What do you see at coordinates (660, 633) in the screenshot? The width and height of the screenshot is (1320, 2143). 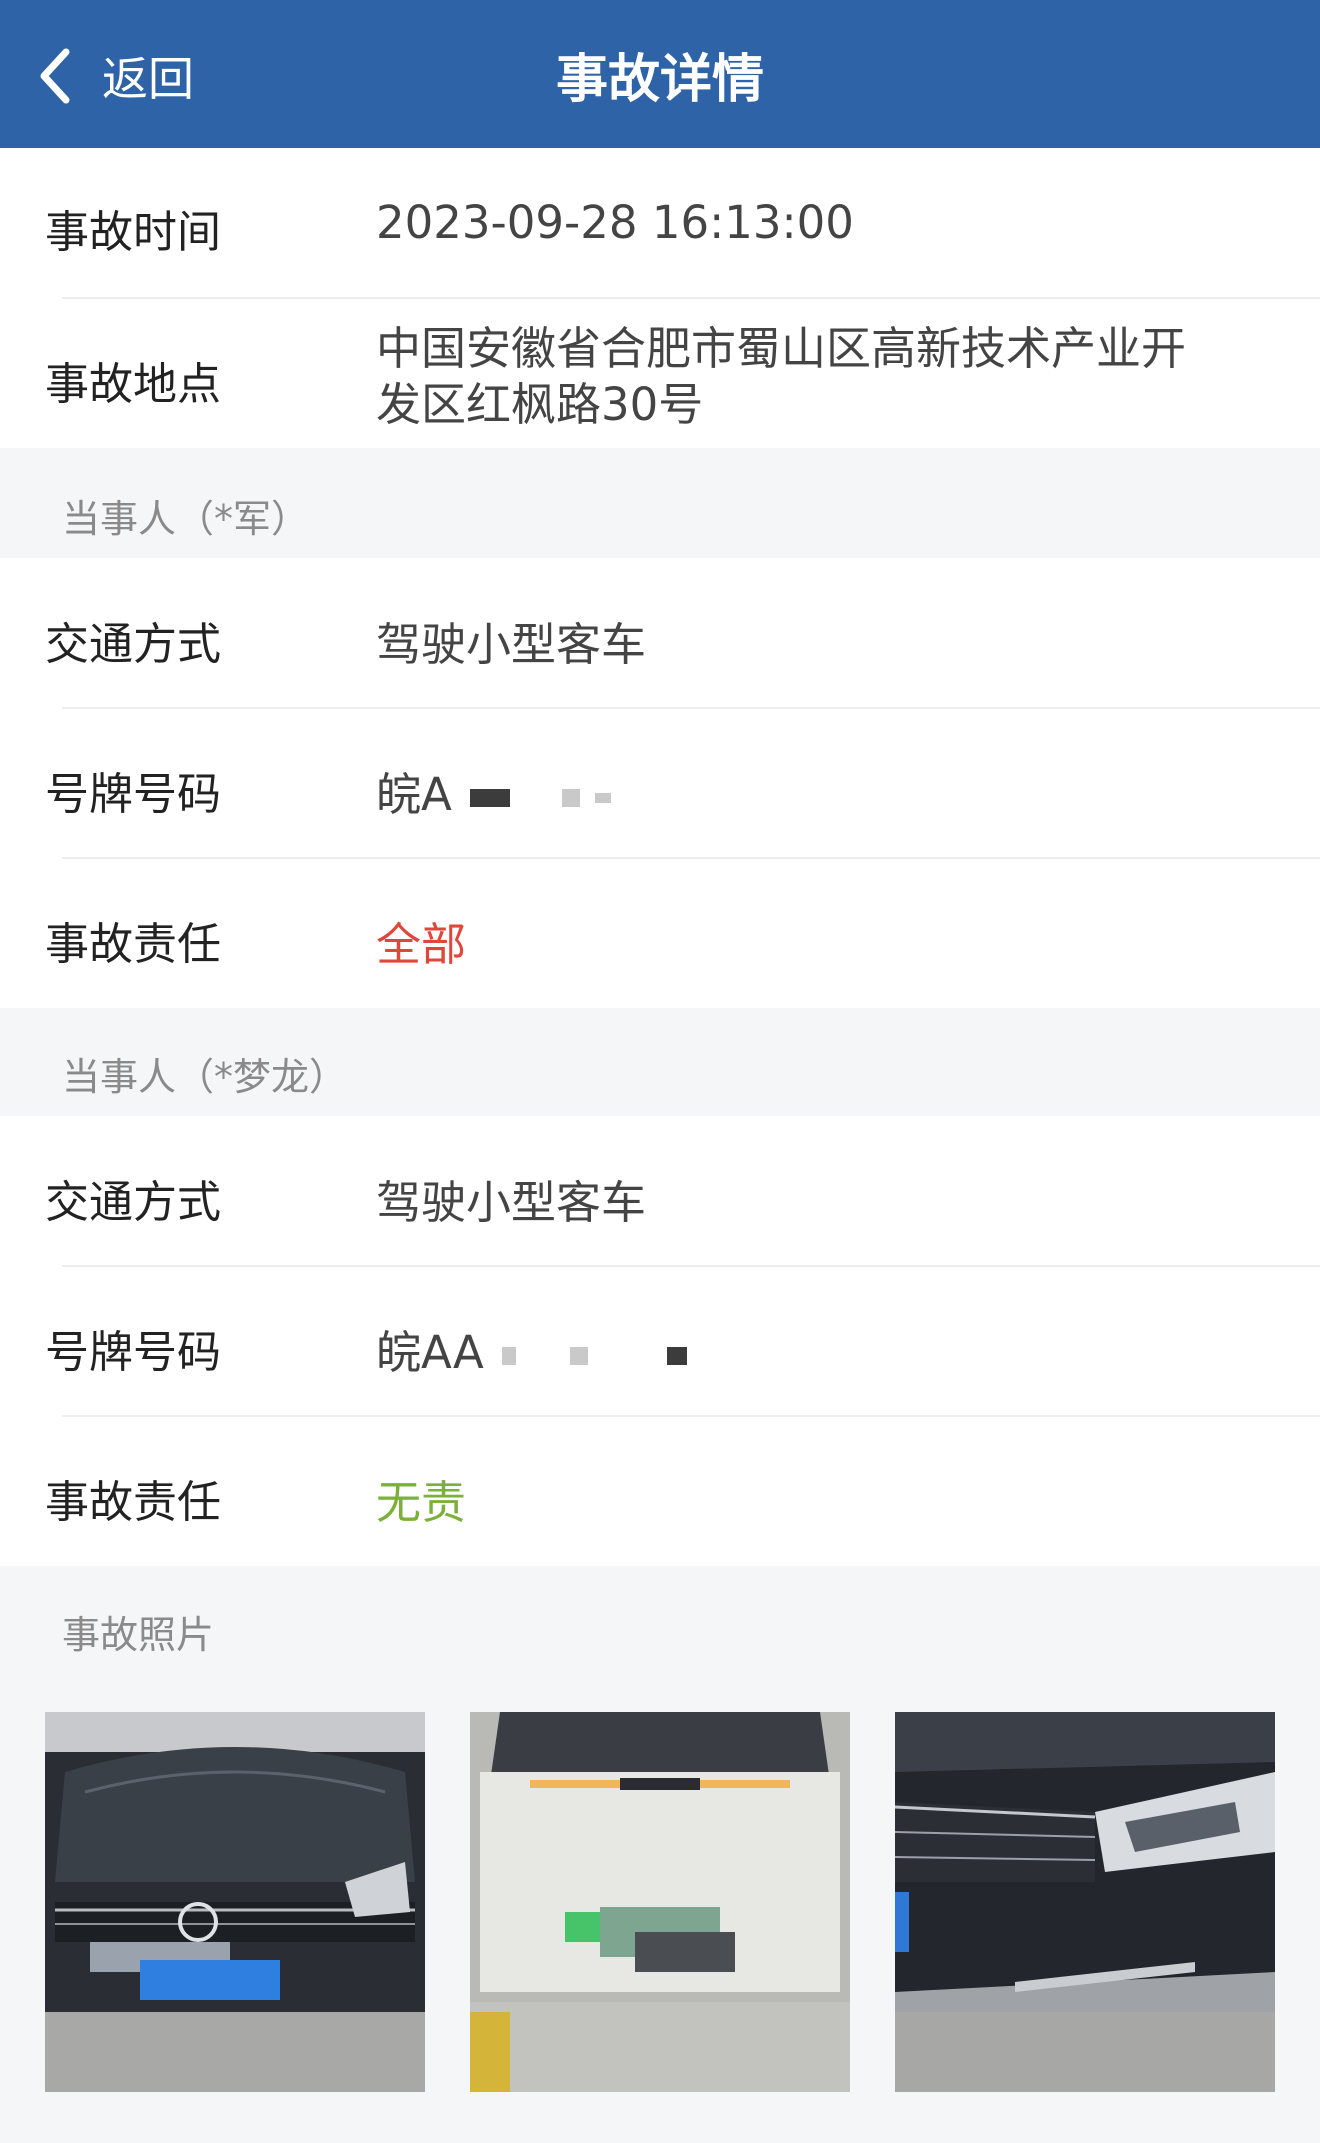 I see `party-1-transport-row: 交通方式 驾驶小型客车` at bounding box center [660, 633].